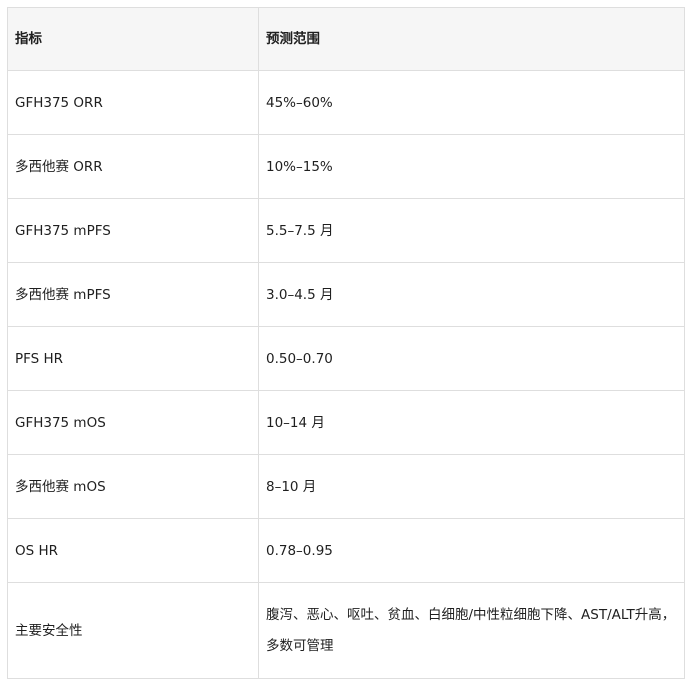 This screenshot has width=689, height=685. I want to click on table-row: PFS HR 0.50–0.70, so click(346, 358).